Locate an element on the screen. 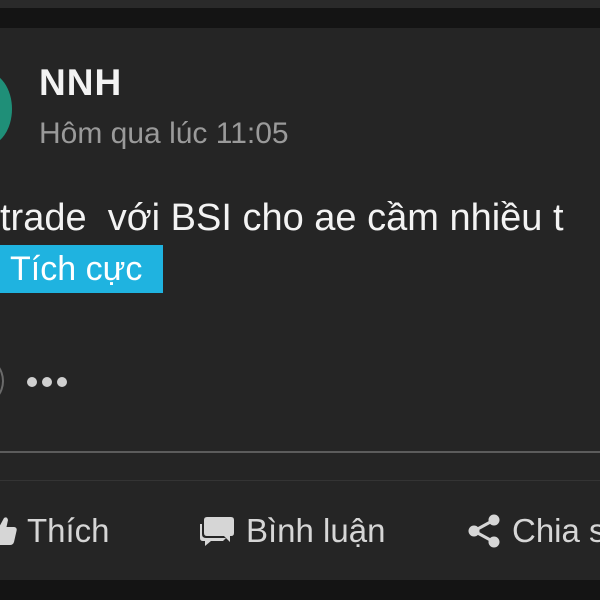 The width and height of the screenshot is (600, 600). share-icon is located at coordinates (484, 531).